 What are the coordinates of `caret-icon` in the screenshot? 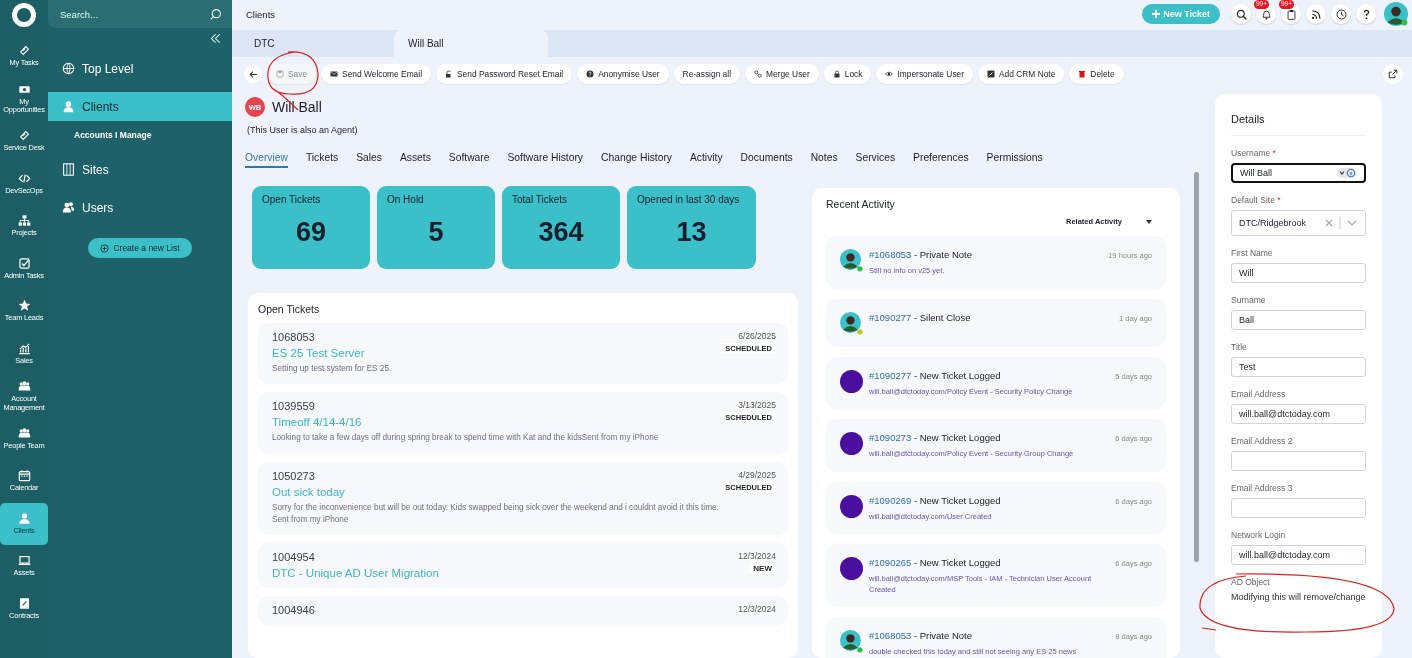 It's located at (1149, 221).